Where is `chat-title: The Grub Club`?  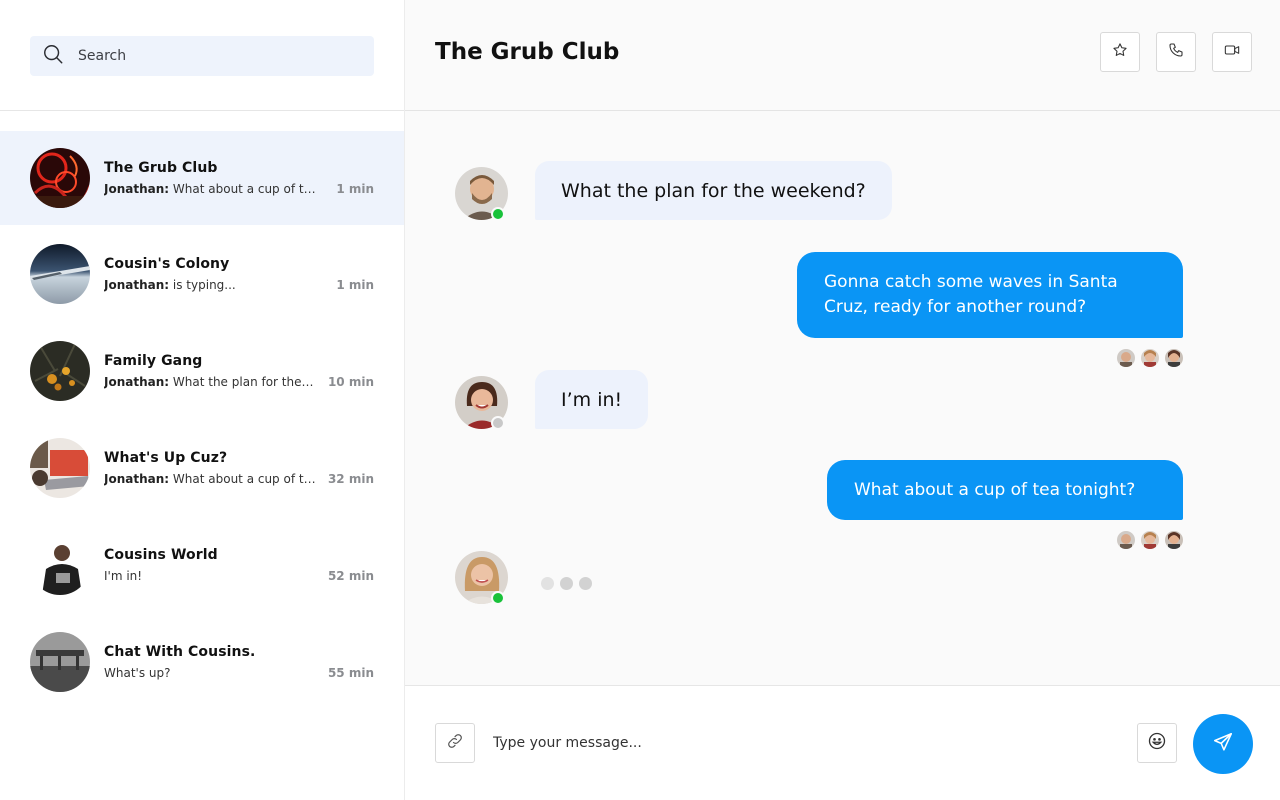
chat-title: The Grub Club is located at coordinates (527, 52).